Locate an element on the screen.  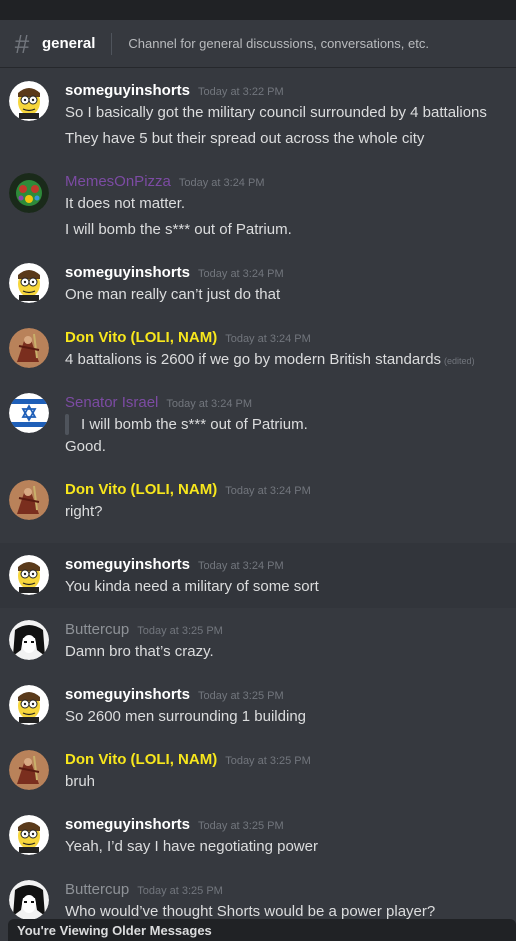
message-text: Damn bro that’s crazy. is located at coordinates (139, 651).